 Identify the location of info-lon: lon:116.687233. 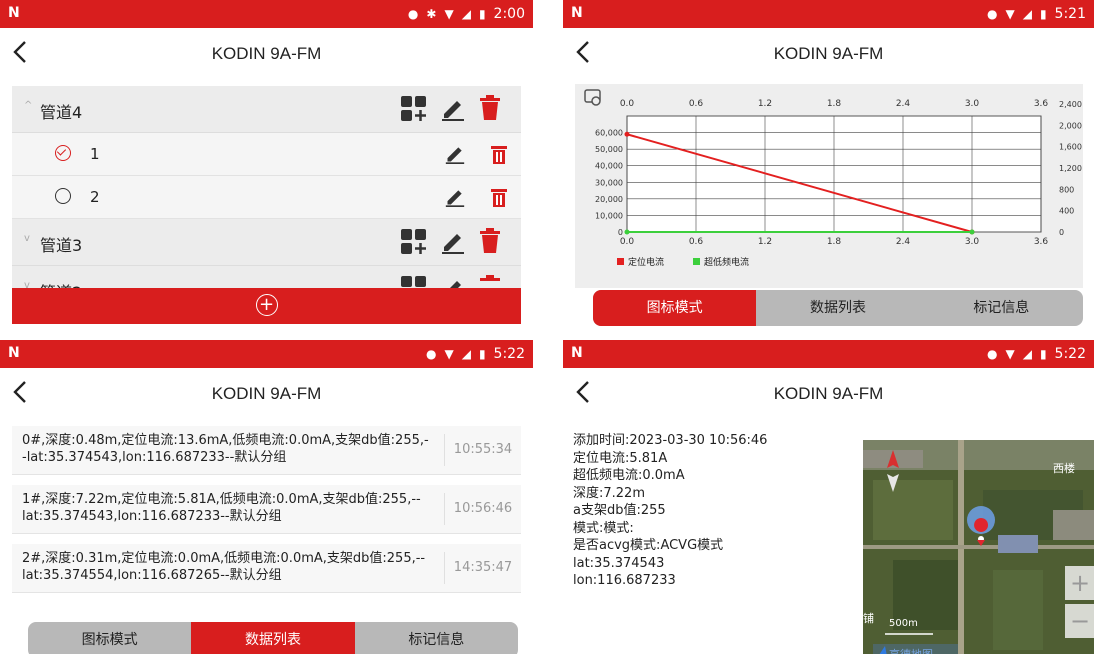
(624, 580).